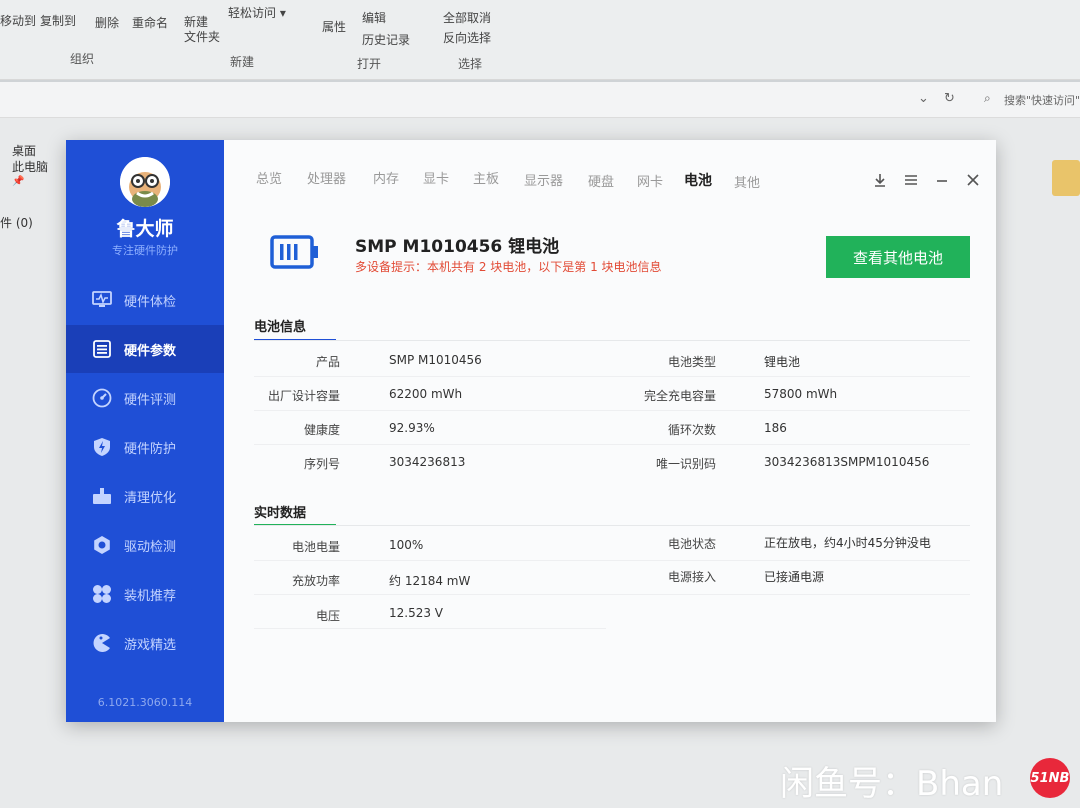 The image size is (1080, 808). What do you see at coordinates (334, 26) in the screenshot?
I see `properties-button: 属性` at bounding box center [334, 26].